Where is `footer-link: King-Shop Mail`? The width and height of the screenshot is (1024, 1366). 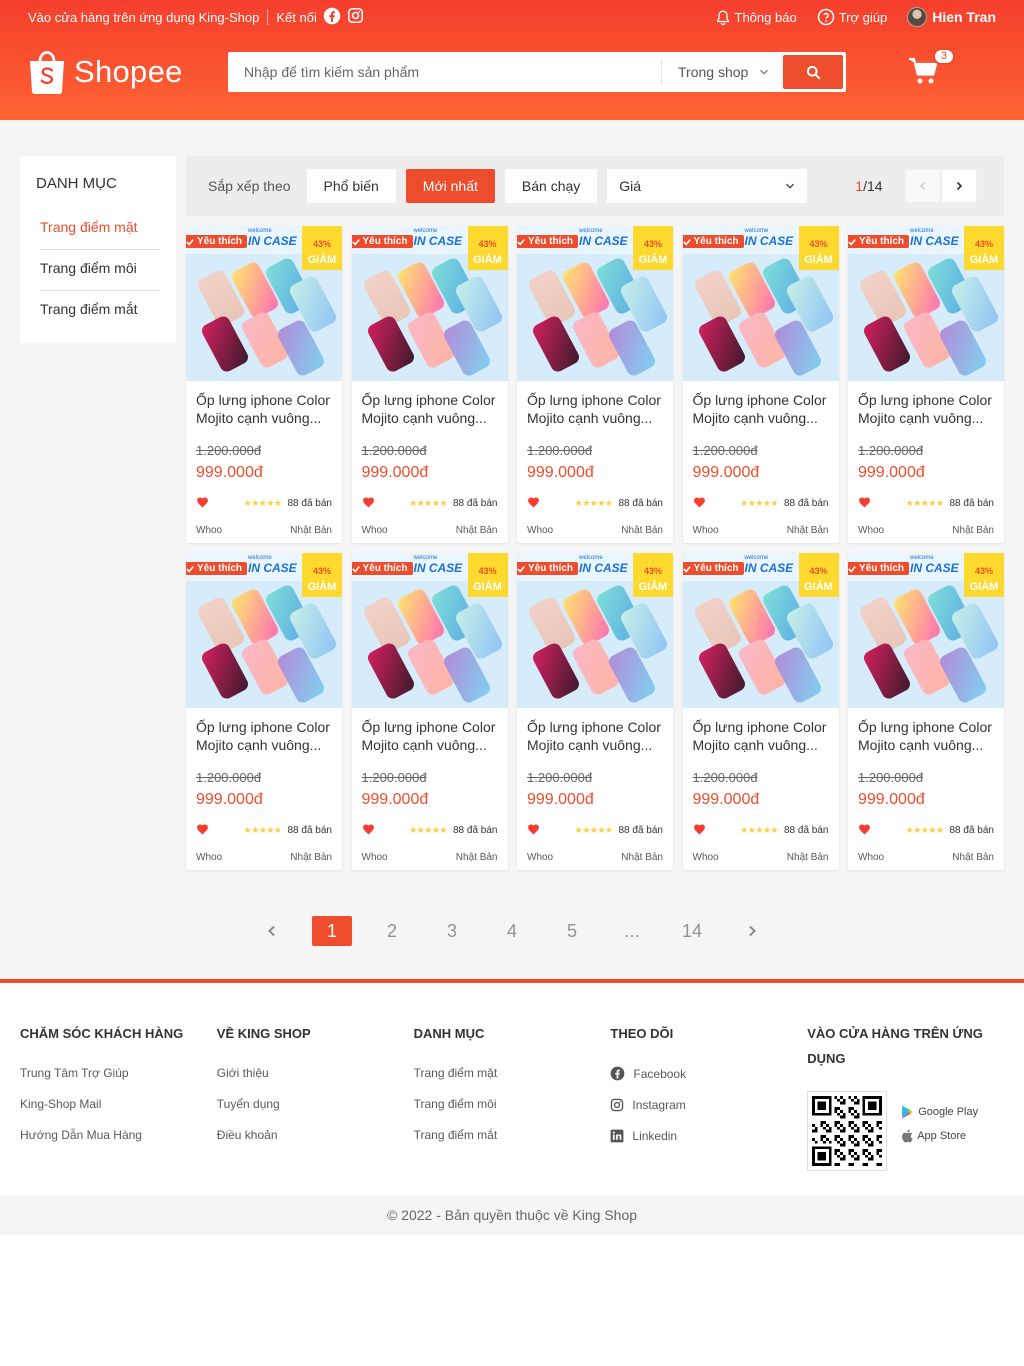 footer-link: King-Shop Mail is located at coordinates (118, 1104).